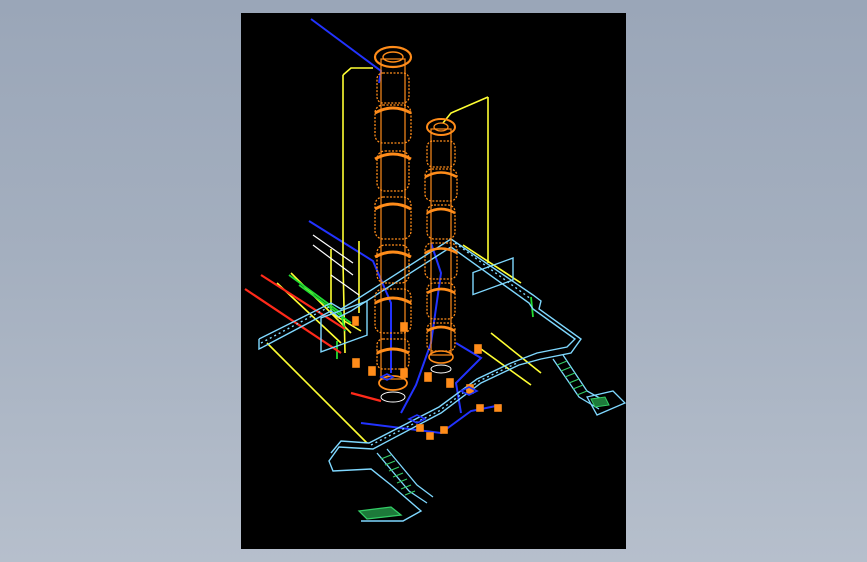 The height and width of the screenshot is (562, 867). Describe the element at coordinates (336, 265) in the screenshot. I see `white-pipe-group` at that location.